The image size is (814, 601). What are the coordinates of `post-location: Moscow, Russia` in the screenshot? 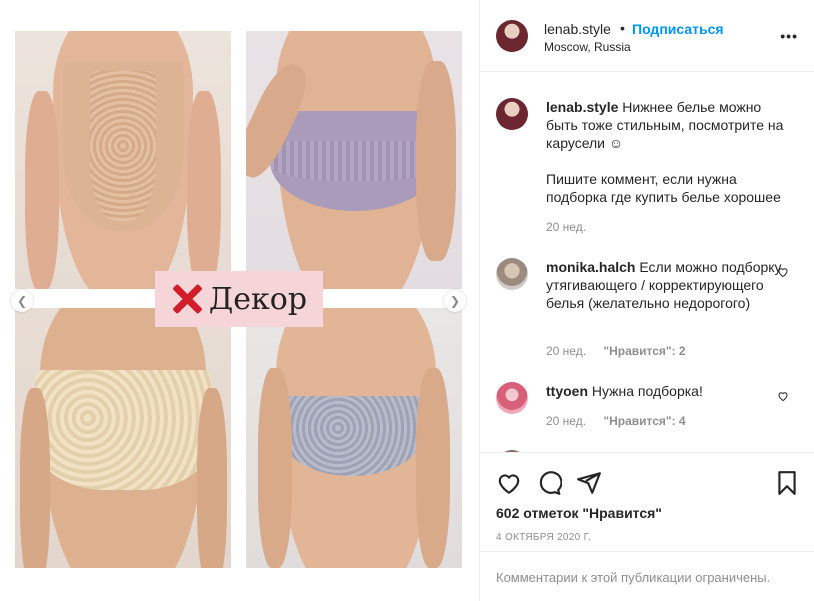 It's located at (587, 47).